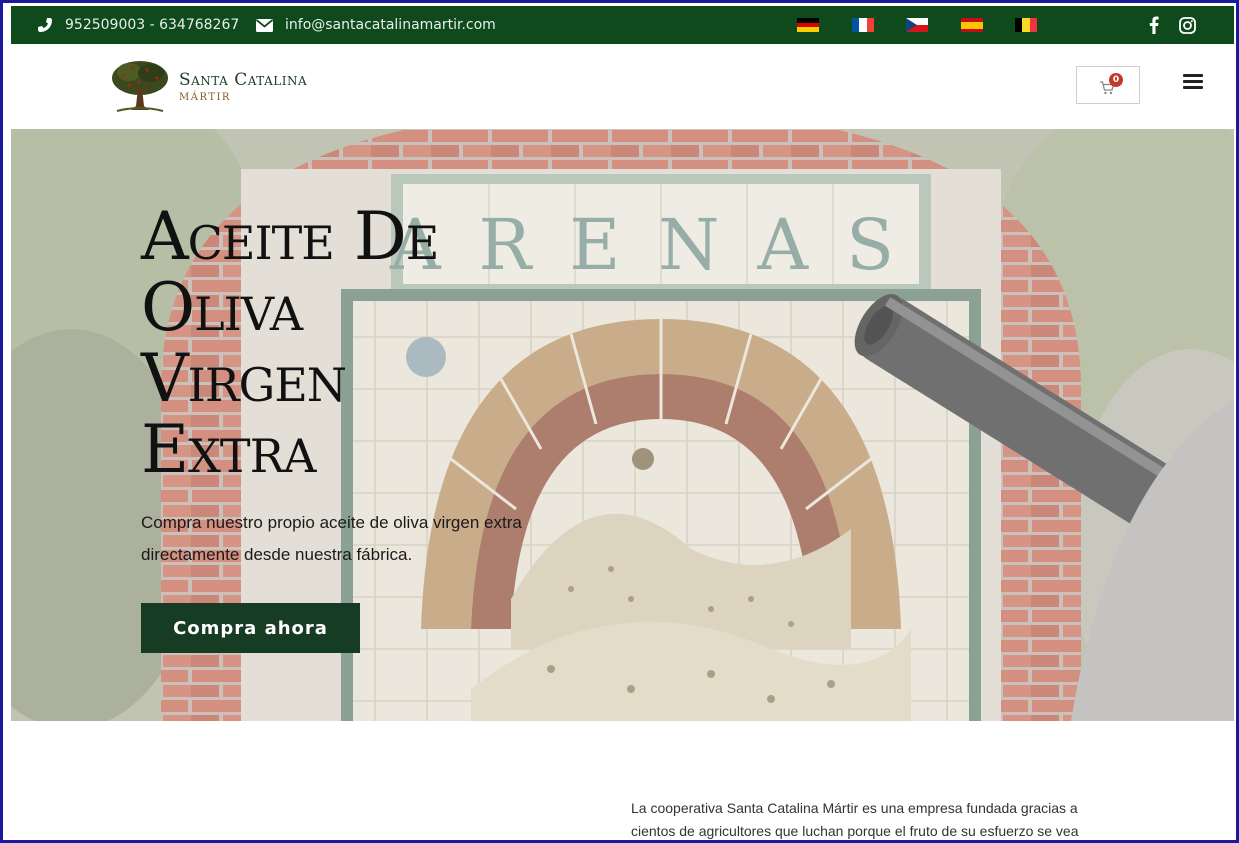  What do you see at coordinates (243, 80) in the screenshot?
I see `logo-title: Santa Catalina` at bounding box center [243, 80].